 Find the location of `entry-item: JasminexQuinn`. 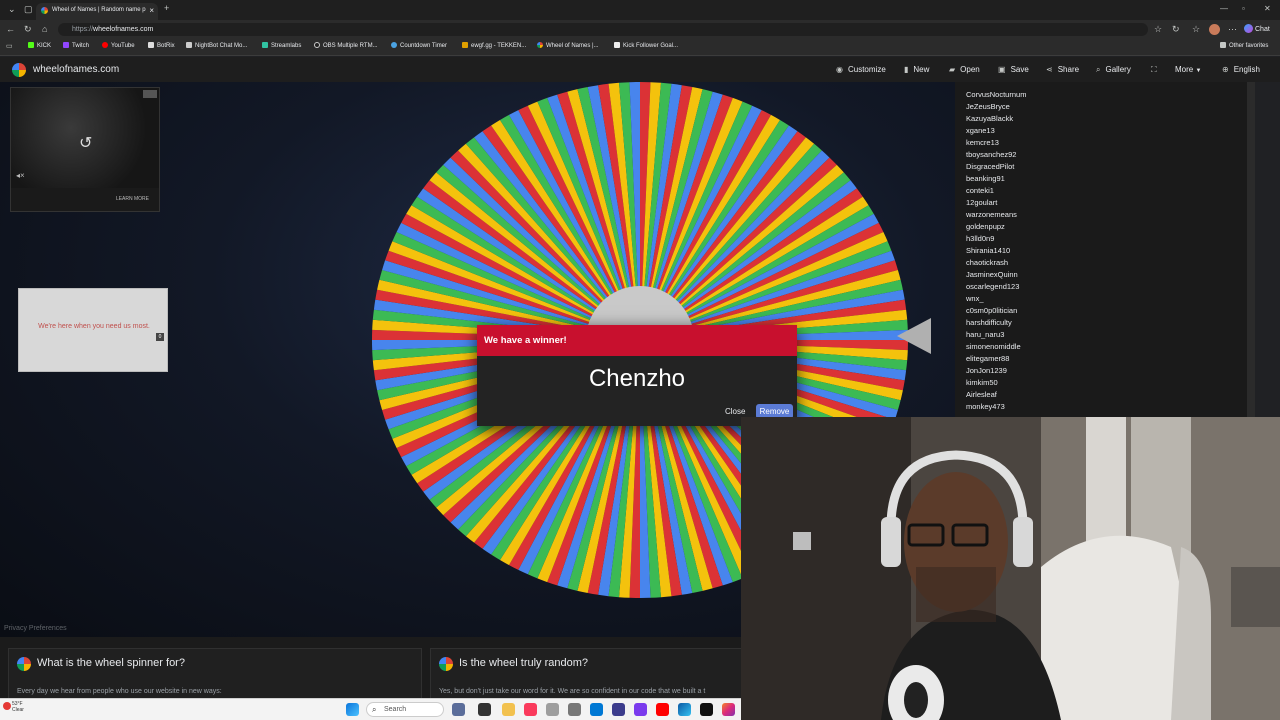

entry-item: JasminexQuinn is located at coordinates (992, 274).